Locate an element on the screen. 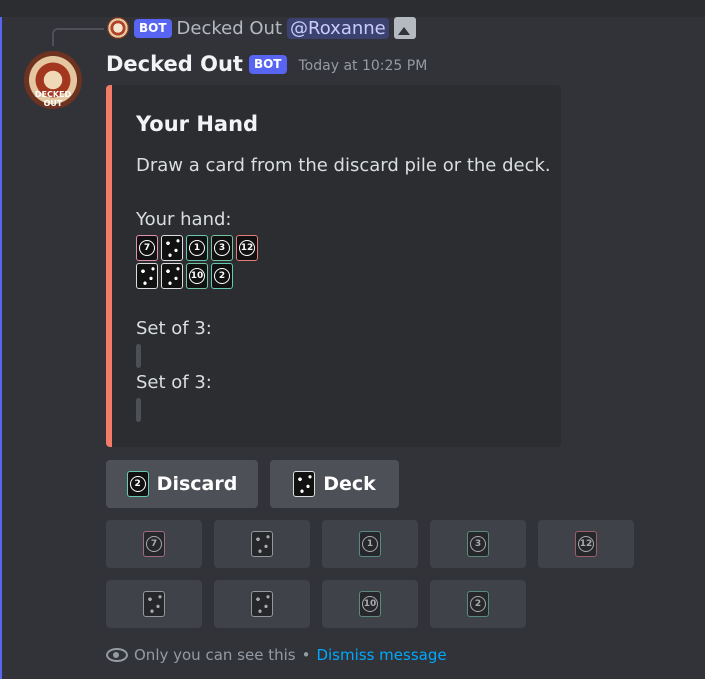  hand-row: 10 2 is located at coordinates (184, 276).